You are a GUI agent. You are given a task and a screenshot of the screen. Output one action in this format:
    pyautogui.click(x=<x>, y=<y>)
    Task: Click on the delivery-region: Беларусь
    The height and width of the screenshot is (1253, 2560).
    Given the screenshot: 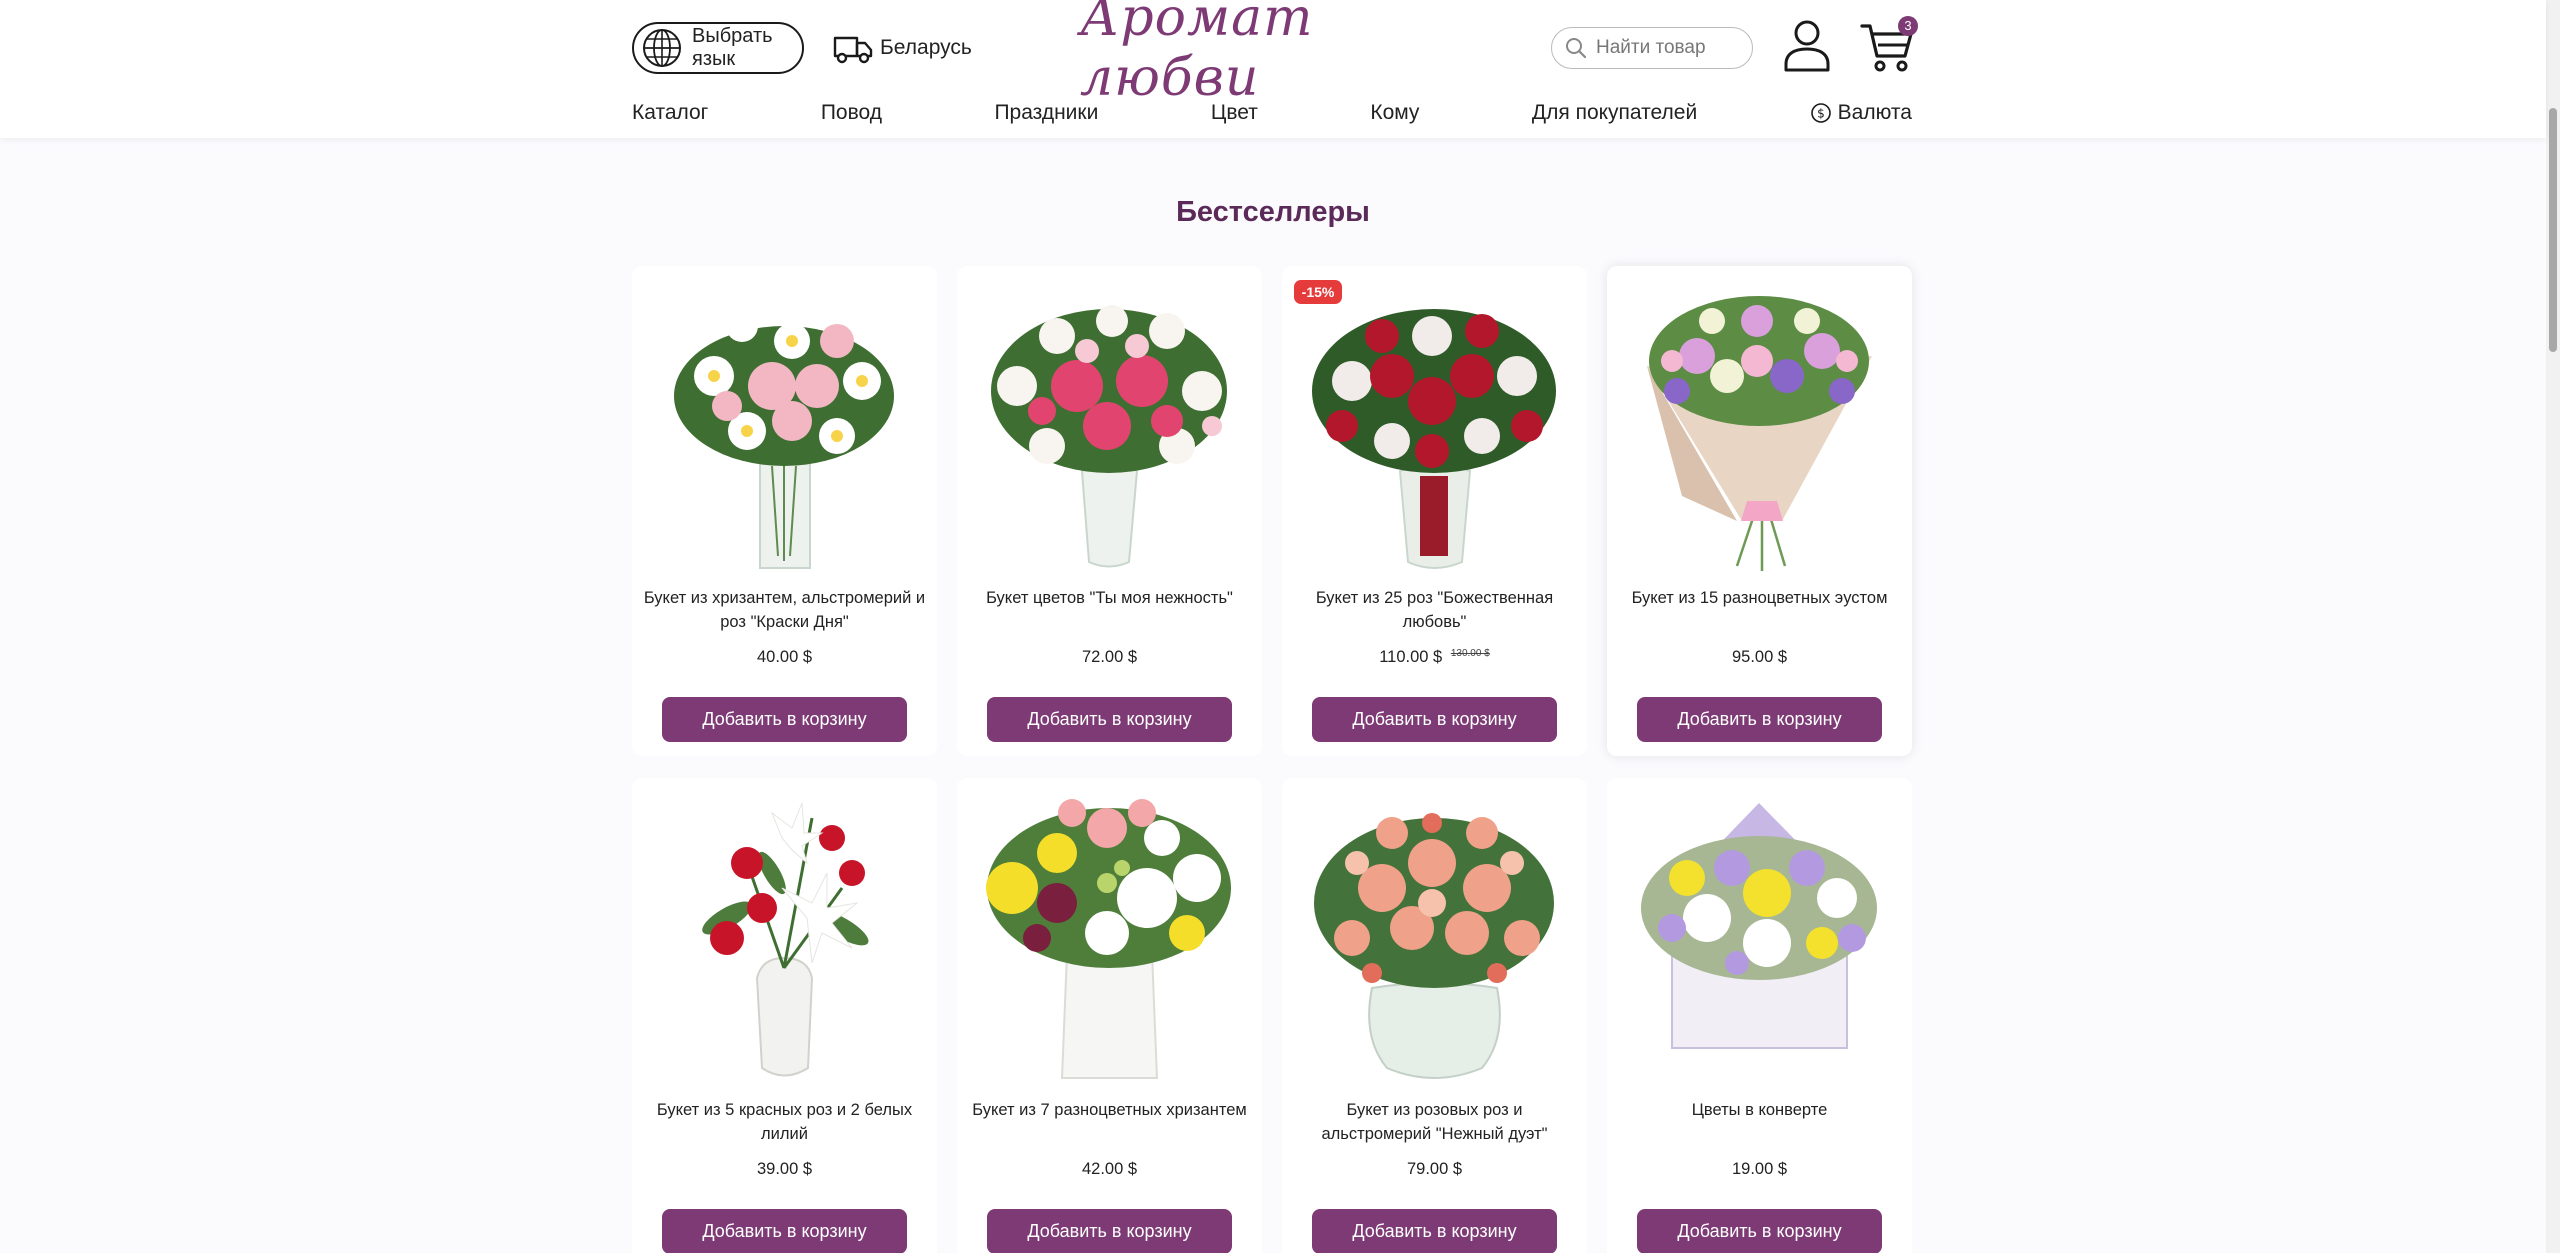 What is the action you would take?
    pyautogui.click(x=902, y=48)
    